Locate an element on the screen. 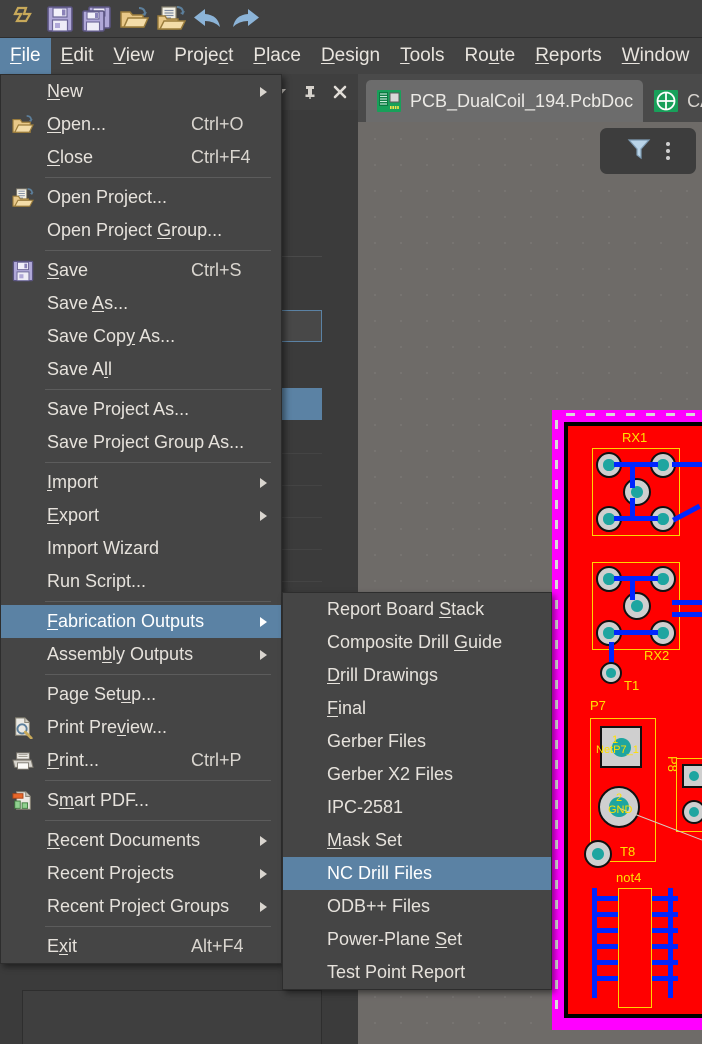 Image resolution: width=702 pixels, height=1044 pixels. menu-file: File is located at coordinates (25, 56).